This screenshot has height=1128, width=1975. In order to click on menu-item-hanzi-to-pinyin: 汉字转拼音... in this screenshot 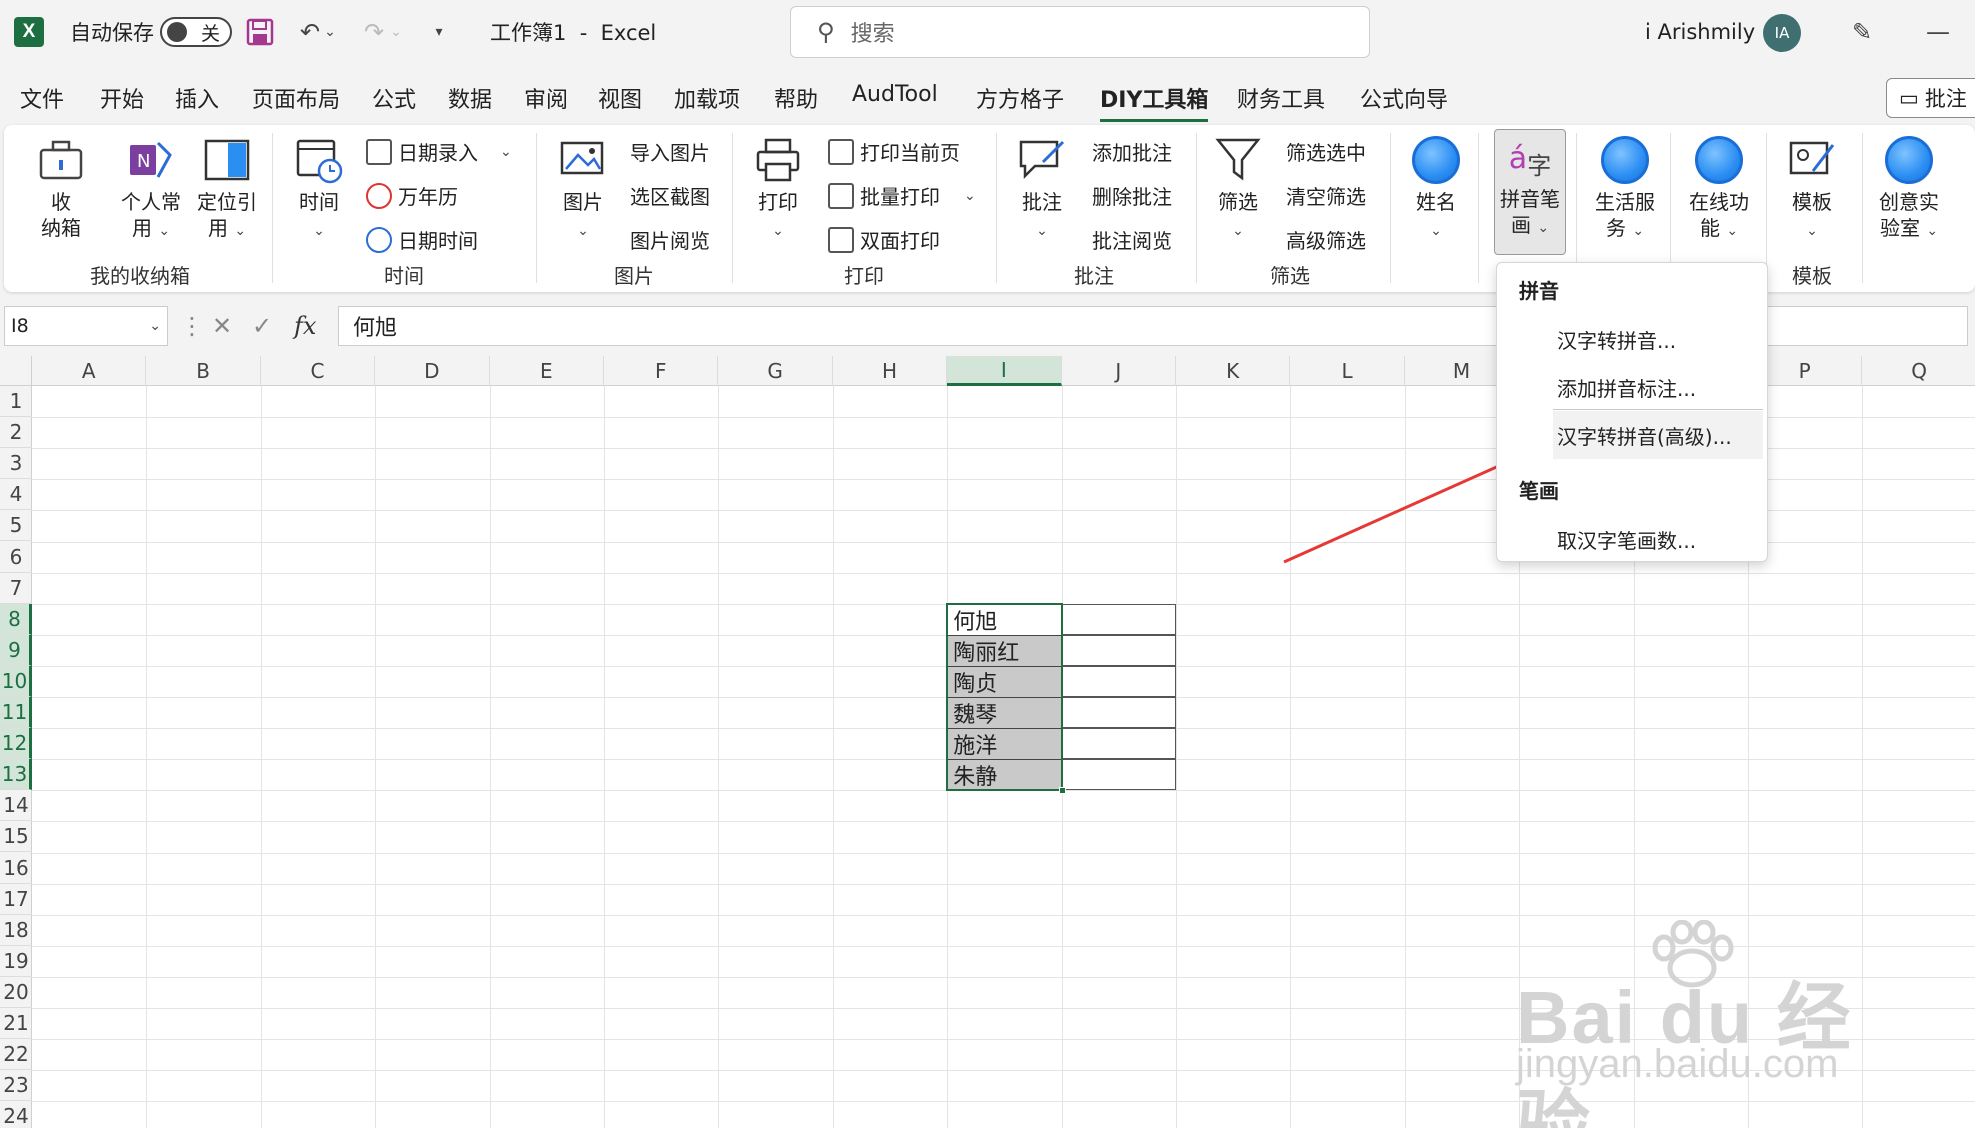, I will do `click(1616, 339)`.